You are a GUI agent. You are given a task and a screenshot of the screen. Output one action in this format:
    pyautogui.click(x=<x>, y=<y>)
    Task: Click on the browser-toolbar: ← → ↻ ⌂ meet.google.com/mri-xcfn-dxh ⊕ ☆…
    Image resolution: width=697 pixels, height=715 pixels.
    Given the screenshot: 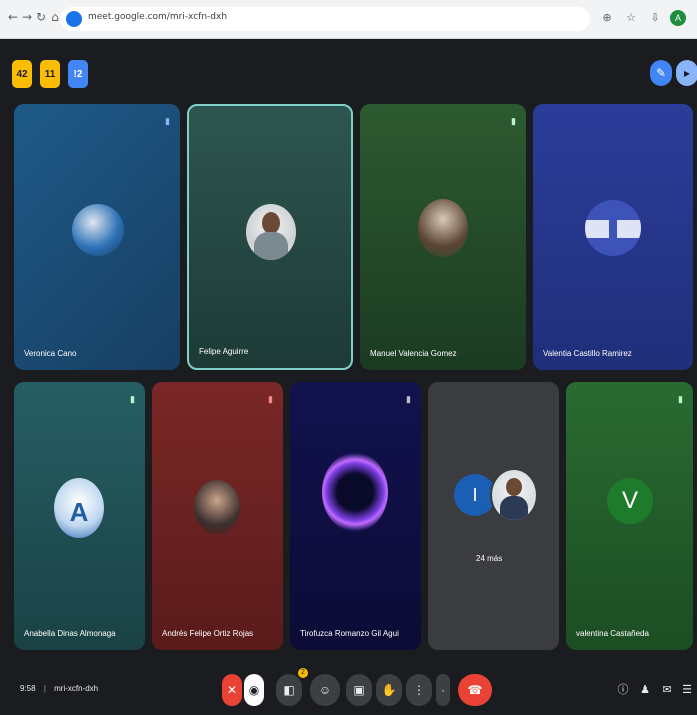 What is the action you would take?
    pyautogui.click(x=348, y=19)
    